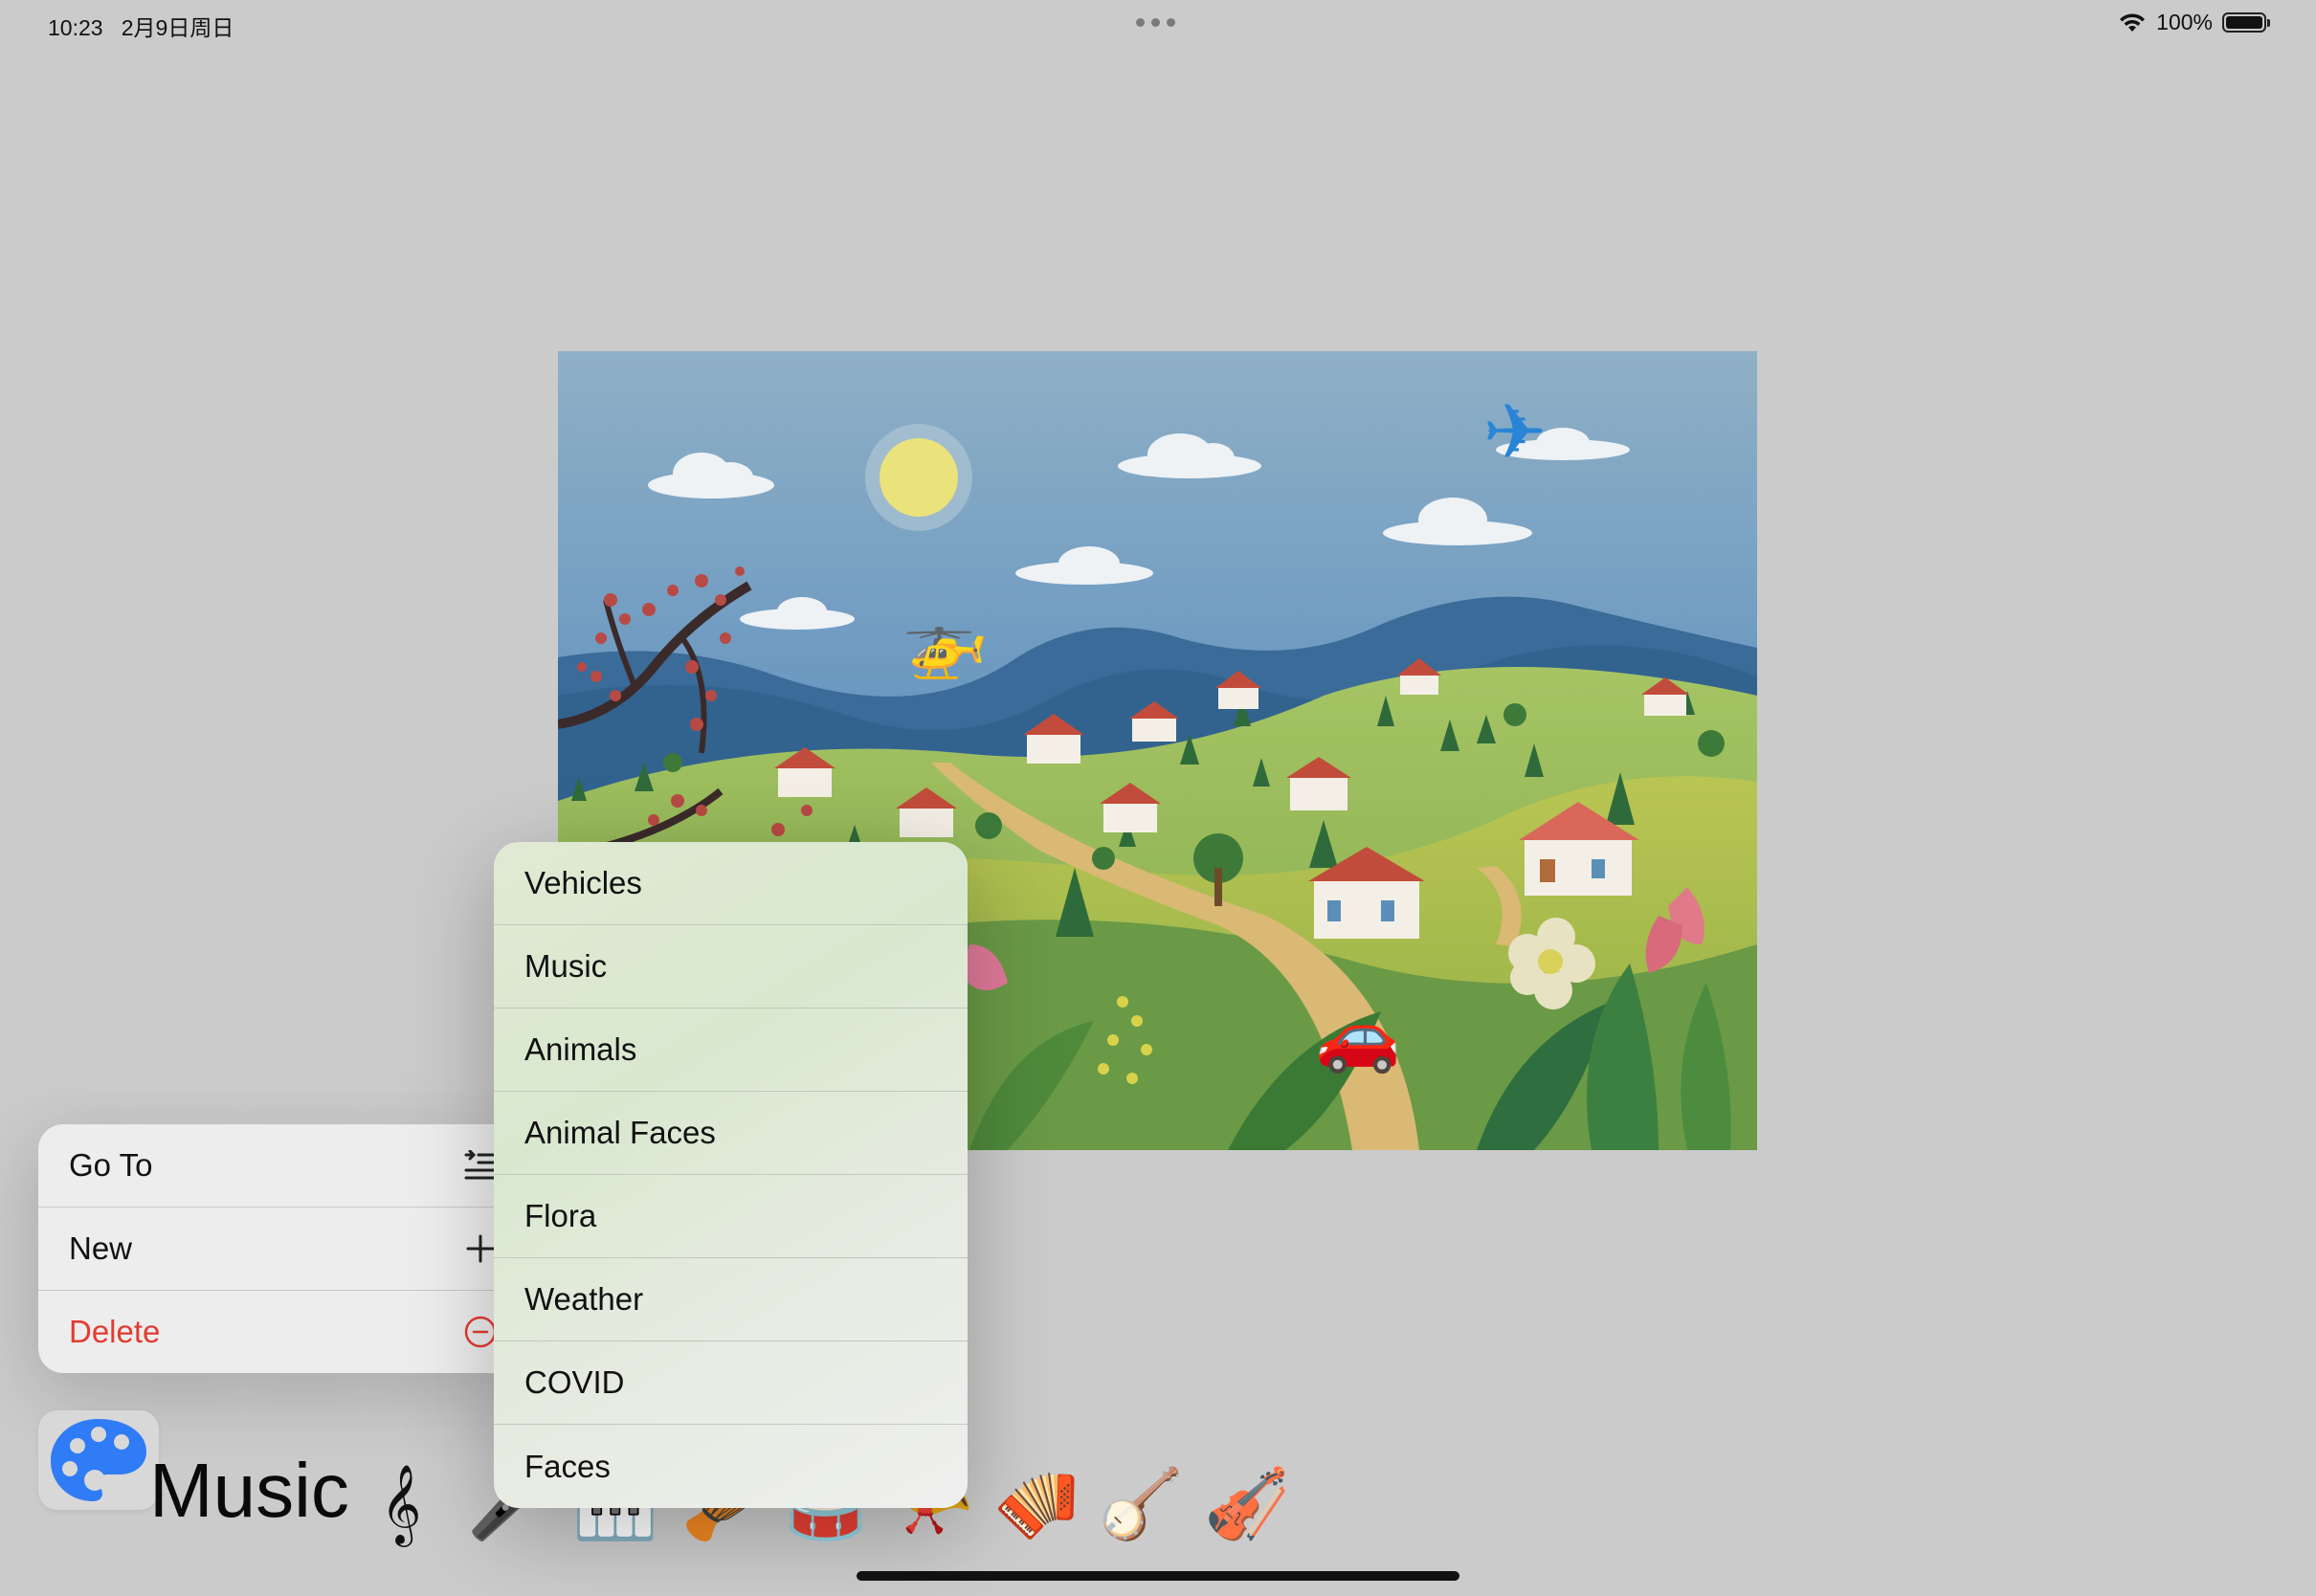  Describe the element at coordinates (1036, 1504) in the screenshot. I see `accordion-icon: 🪗` at that location.